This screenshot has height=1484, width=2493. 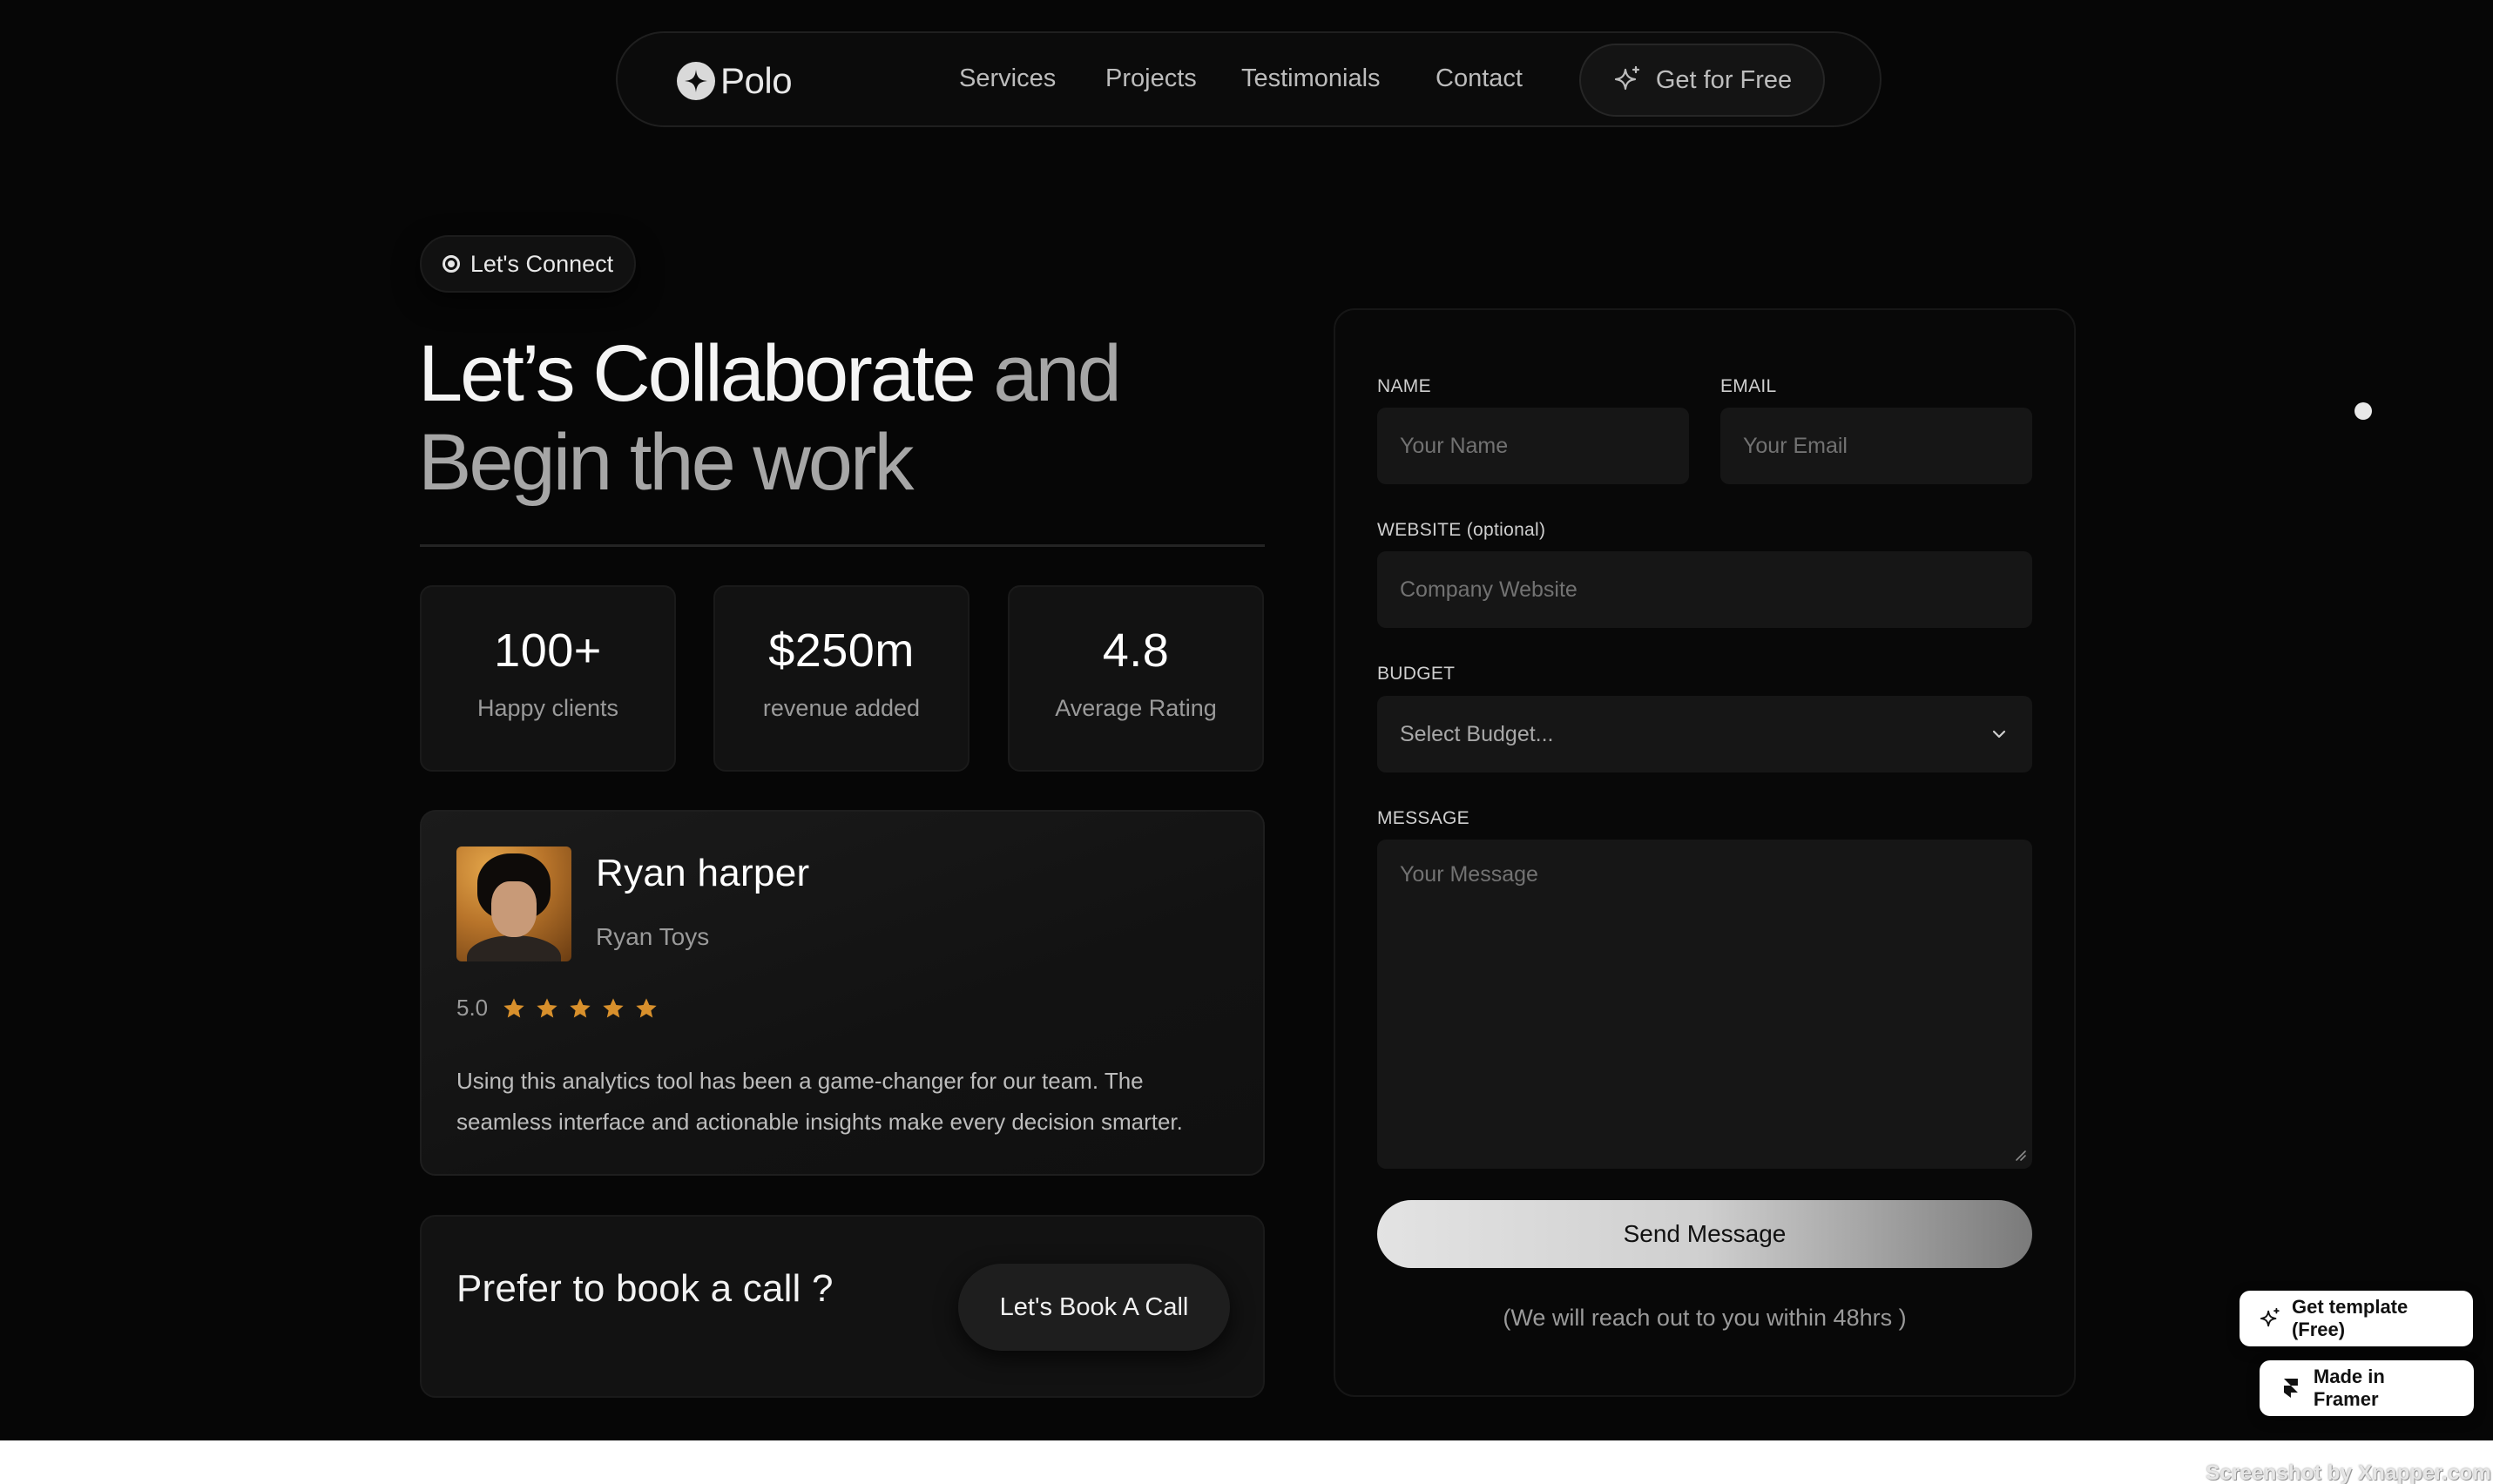 I want to click on book-call-button: Let's Book A Call, so click(x=1094, y=1307).